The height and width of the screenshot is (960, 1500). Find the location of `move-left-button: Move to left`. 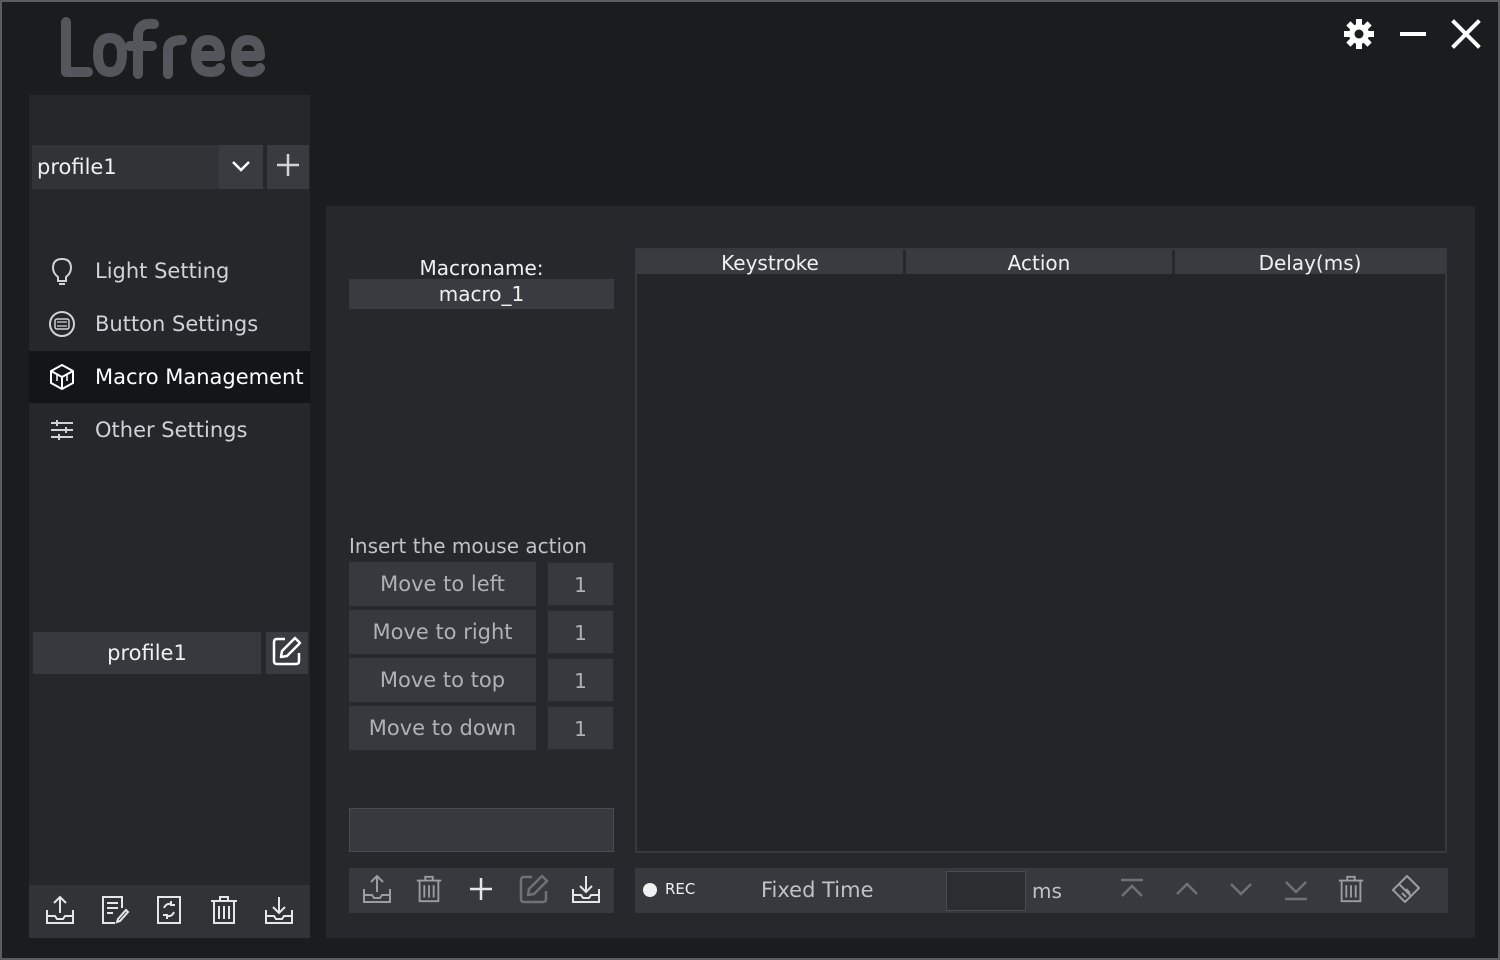

move-left-button: Move to left is located at coordinates (442, 584).